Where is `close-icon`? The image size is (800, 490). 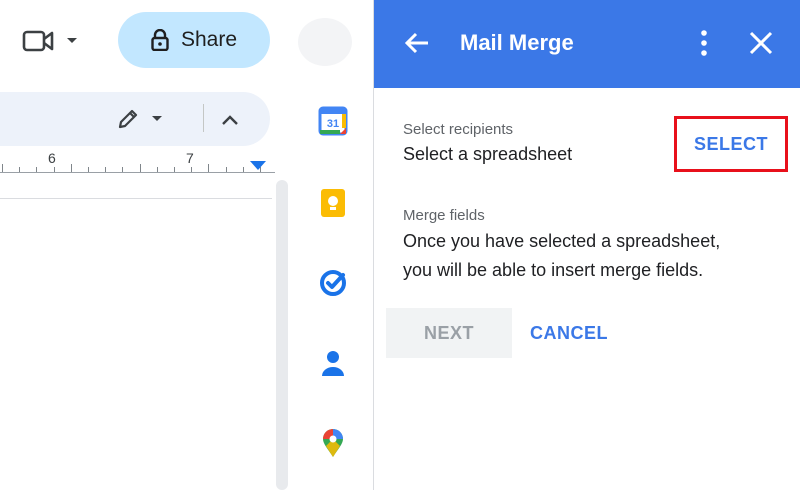 close-icon is located at coordinates (761, 43).